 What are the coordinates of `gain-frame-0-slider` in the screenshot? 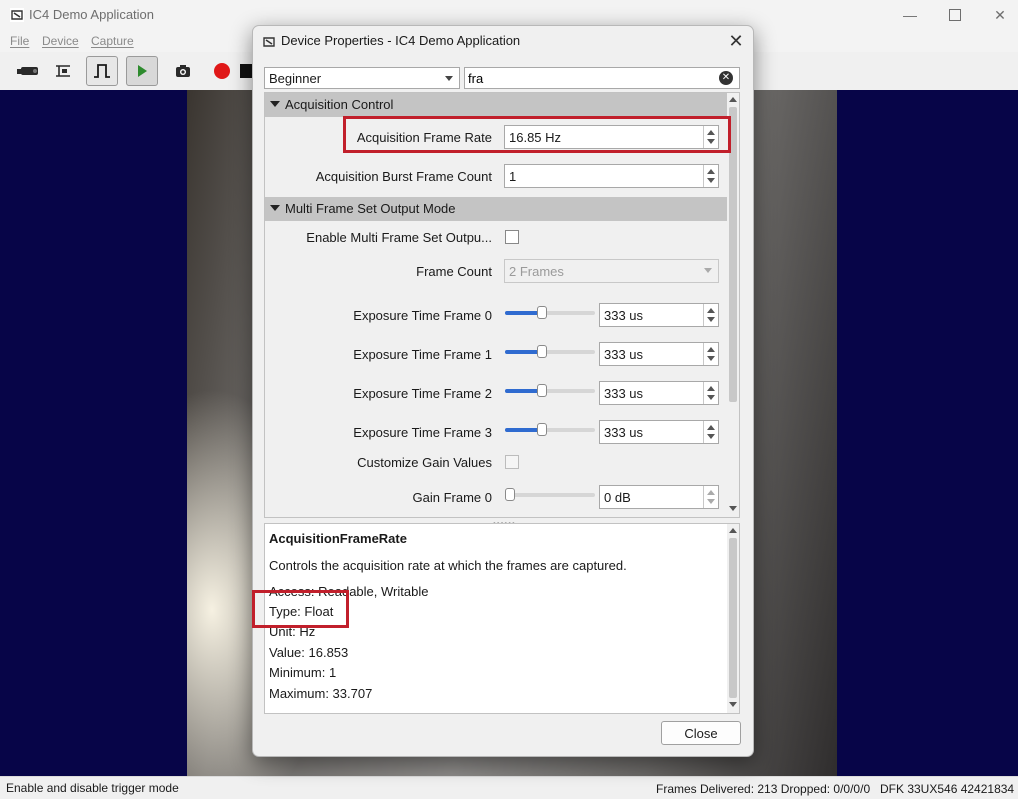 It's located at (550, 495).